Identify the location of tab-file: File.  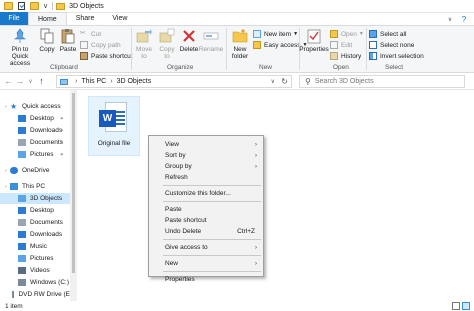
(14, 18).